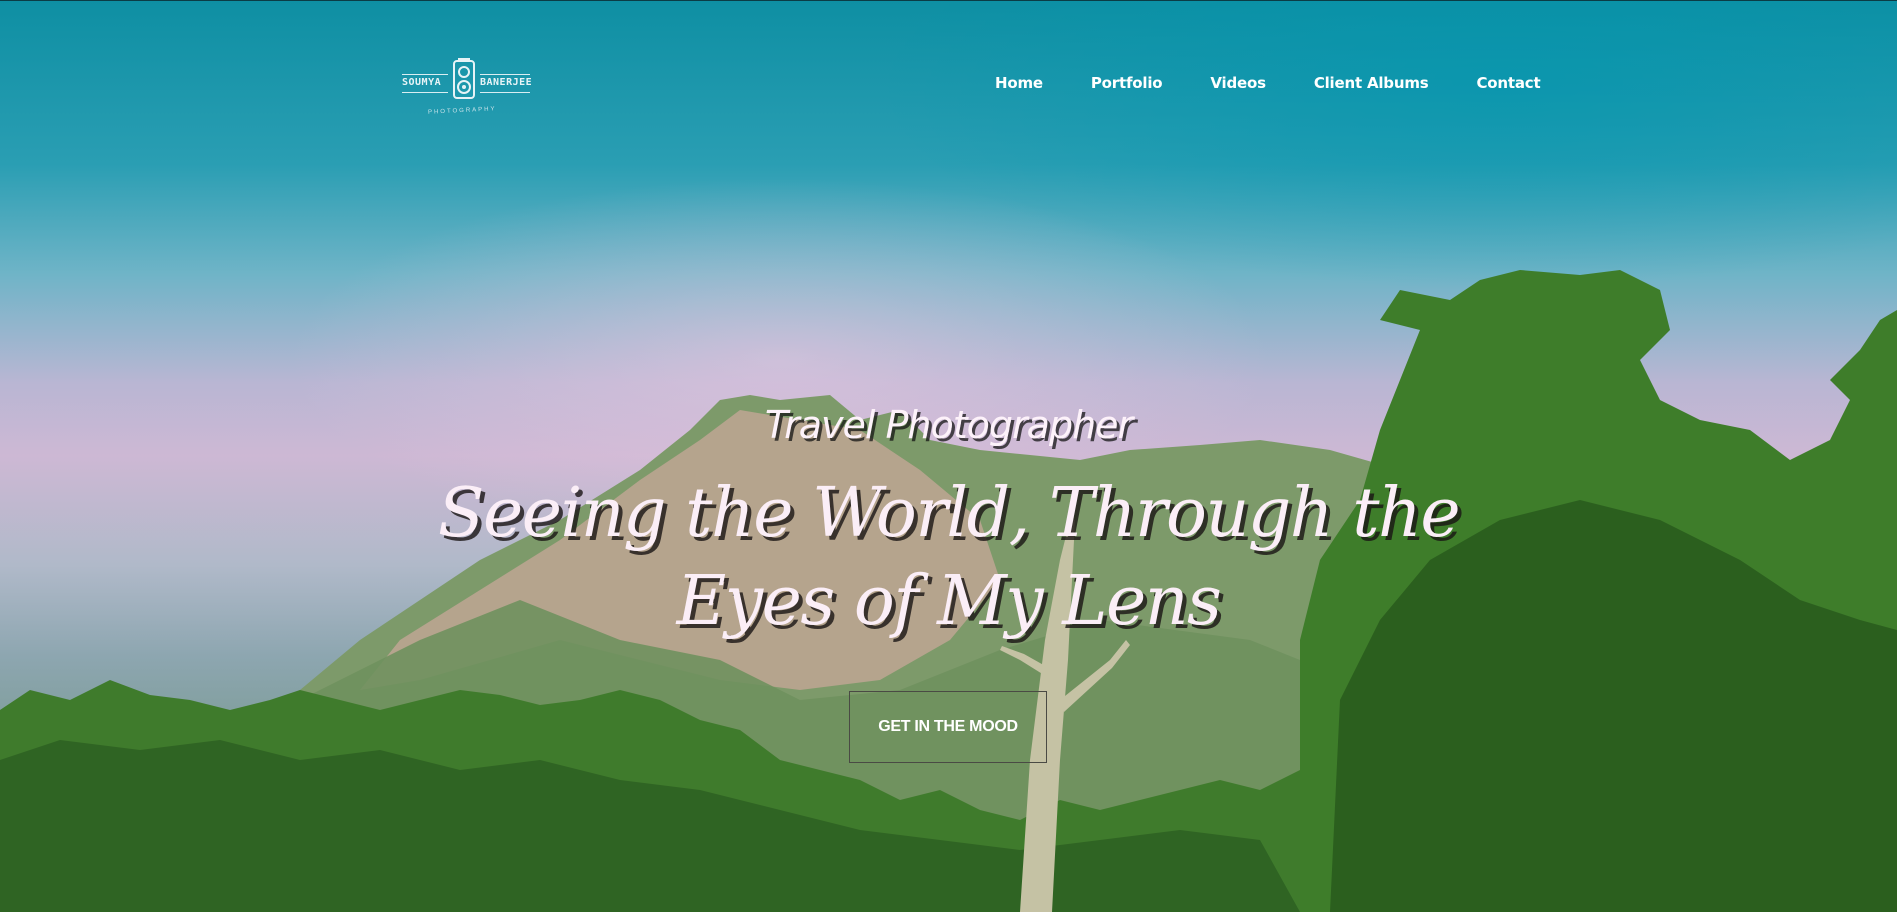  I want to click on get-in-the-mood-button: GET IN THE MOOD, so click(948, 727).